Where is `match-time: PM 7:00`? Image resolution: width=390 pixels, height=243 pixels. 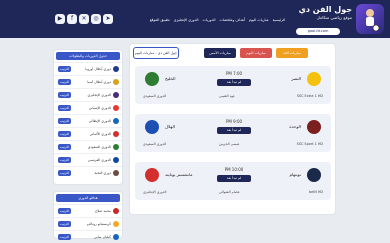 match-time: PM 7:00 is located at coordinates (234, 73).